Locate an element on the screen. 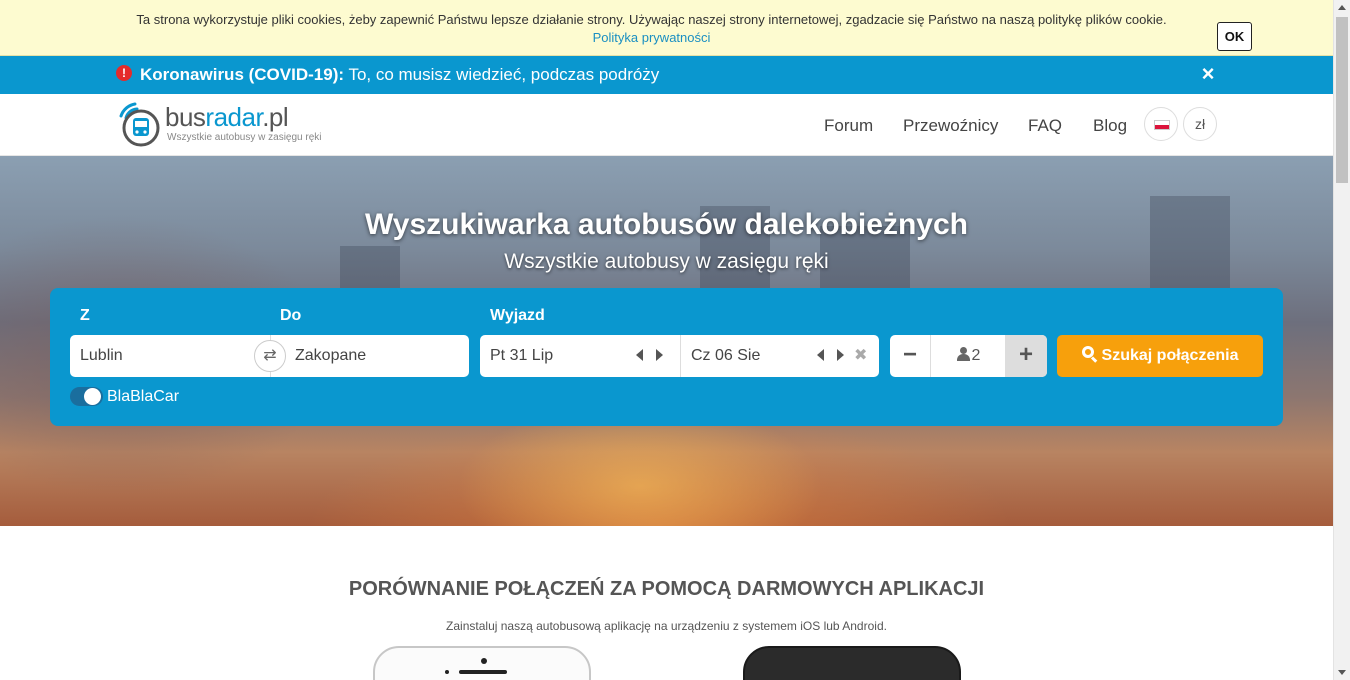  to-input is located at coordinates (375, 356).